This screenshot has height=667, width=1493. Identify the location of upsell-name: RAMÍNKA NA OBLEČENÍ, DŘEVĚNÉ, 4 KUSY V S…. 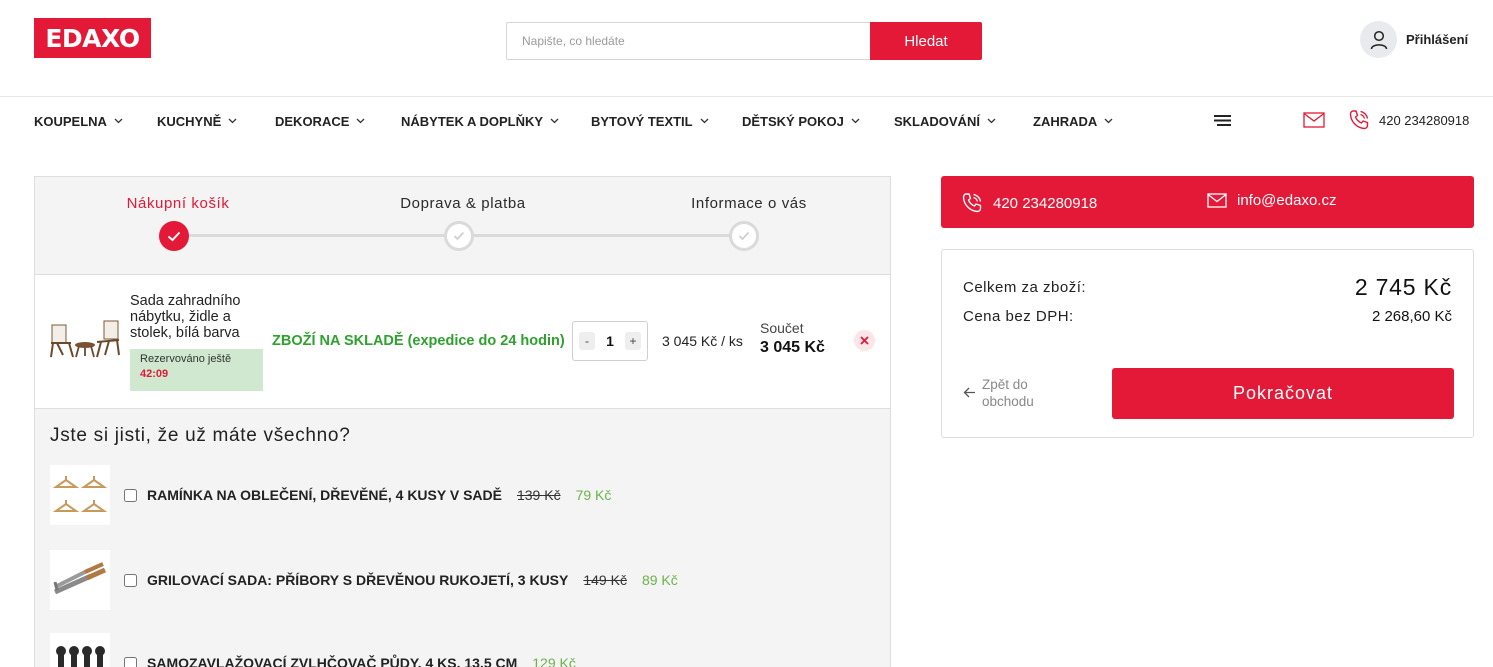
(324, 495).